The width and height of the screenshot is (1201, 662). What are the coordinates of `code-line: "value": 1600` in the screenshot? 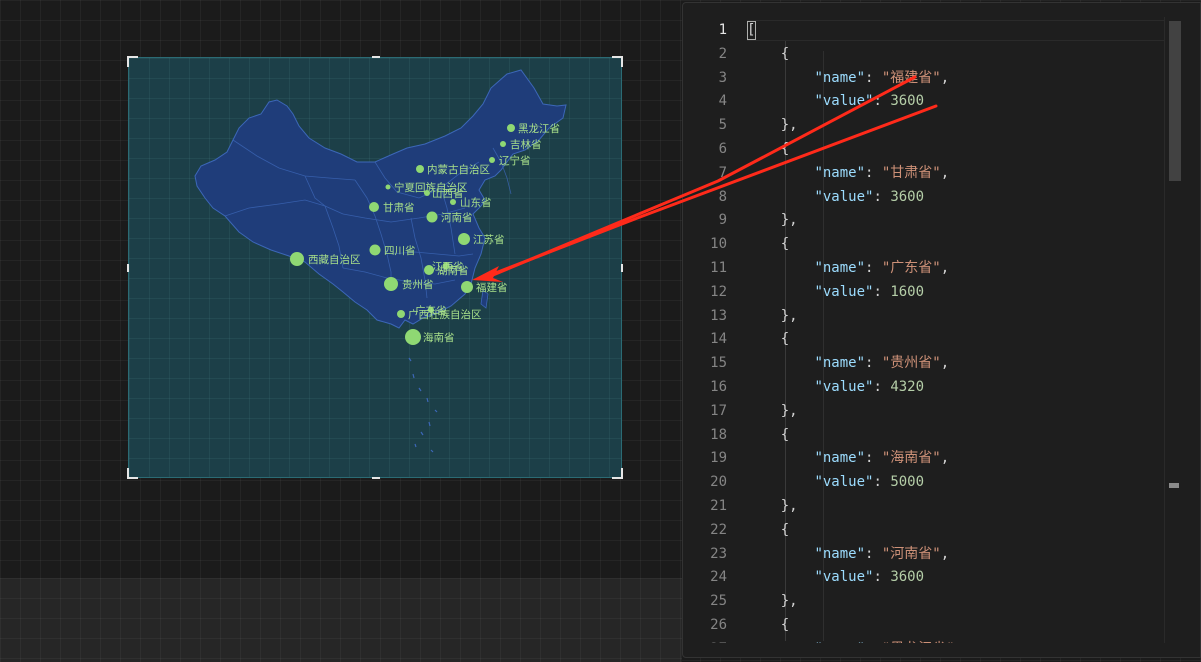 It's located at (835, 292).